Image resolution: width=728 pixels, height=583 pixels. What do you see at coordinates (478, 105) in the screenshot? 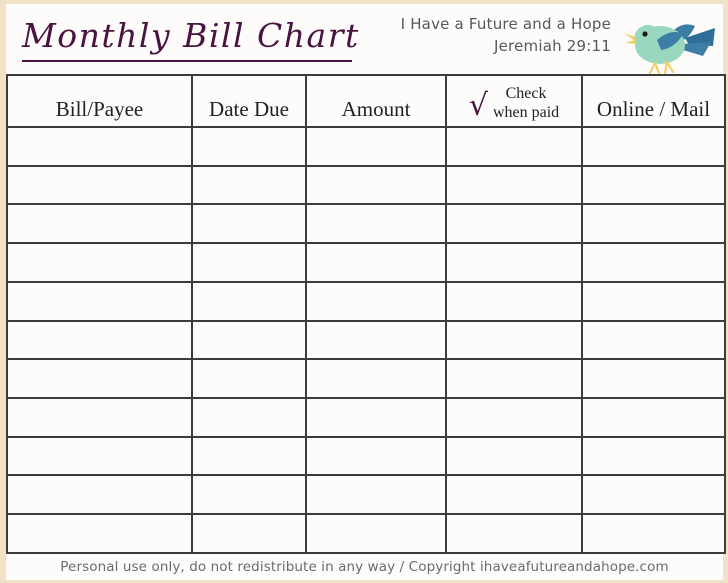
I see `checkmark-icon: √` at bounding box center [478, 105].